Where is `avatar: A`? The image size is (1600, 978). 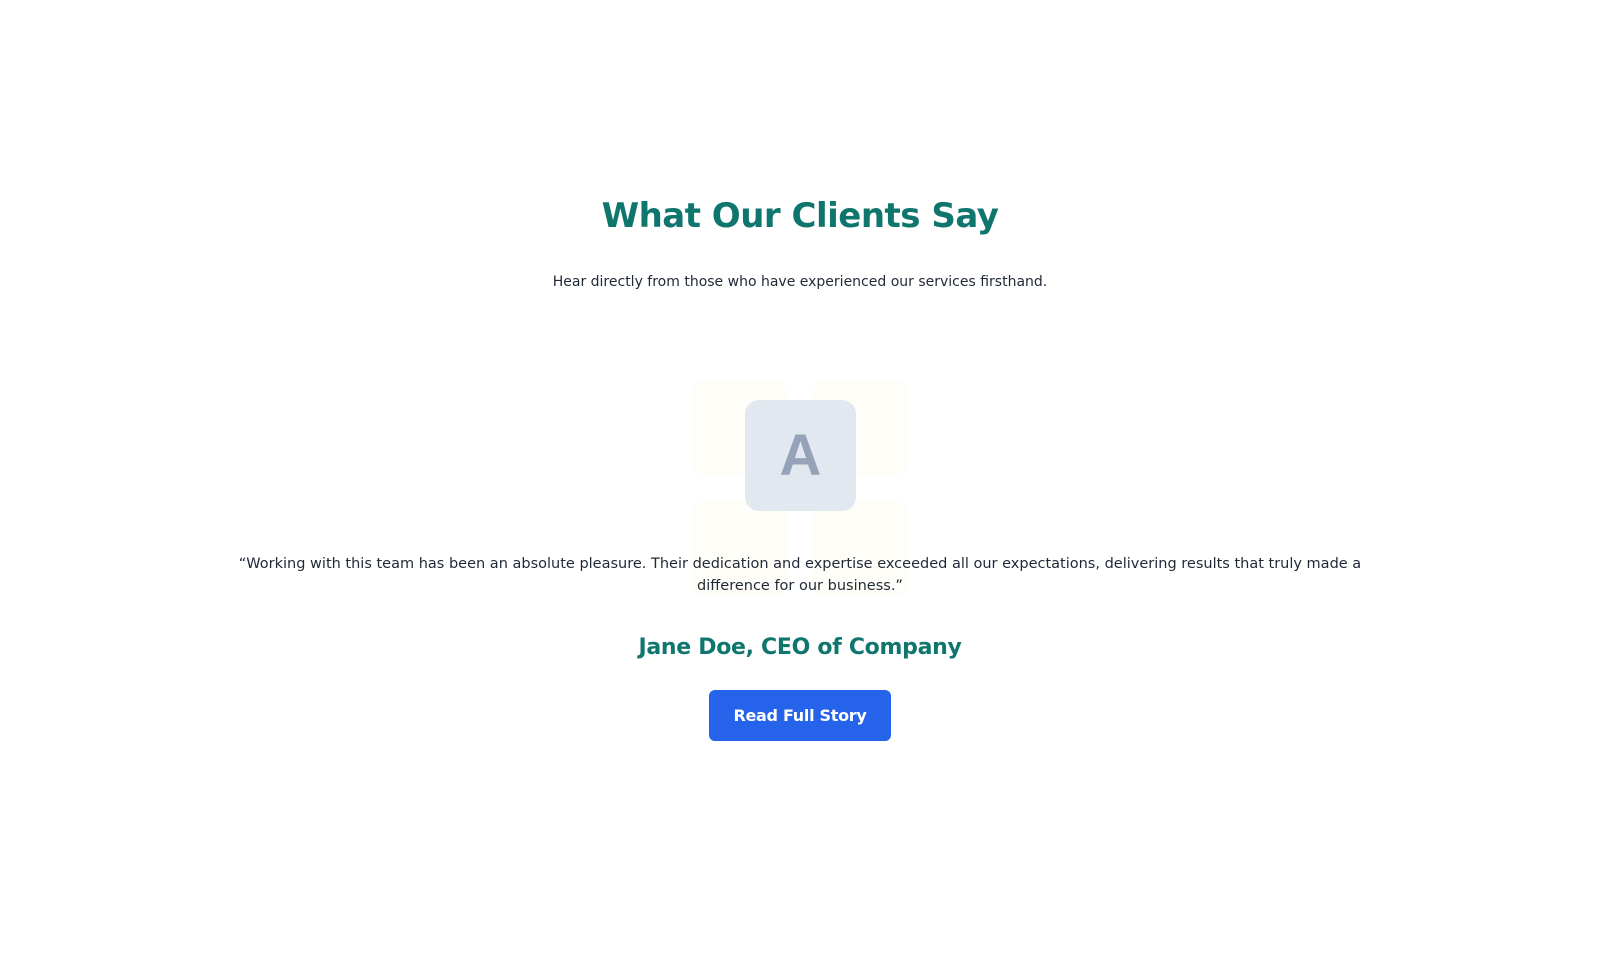
avatar: A is located at coordinates (800, 455).